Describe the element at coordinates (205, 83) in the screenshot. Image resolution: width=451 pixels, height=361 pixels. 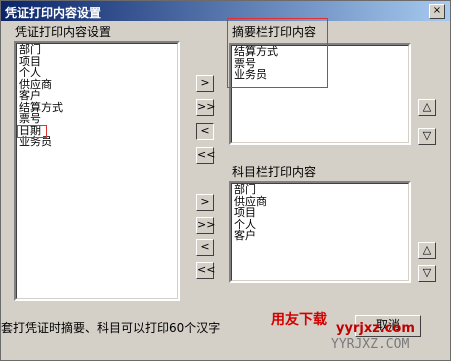
I see `move-right-summary-button: >` at that location.